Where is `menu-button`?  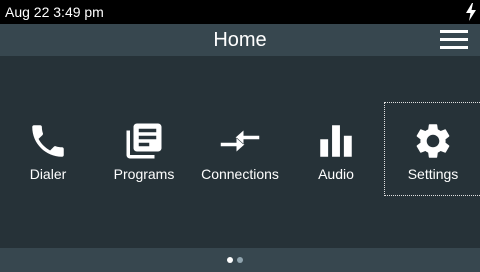 menu-button is located at coordinates (454, 40).